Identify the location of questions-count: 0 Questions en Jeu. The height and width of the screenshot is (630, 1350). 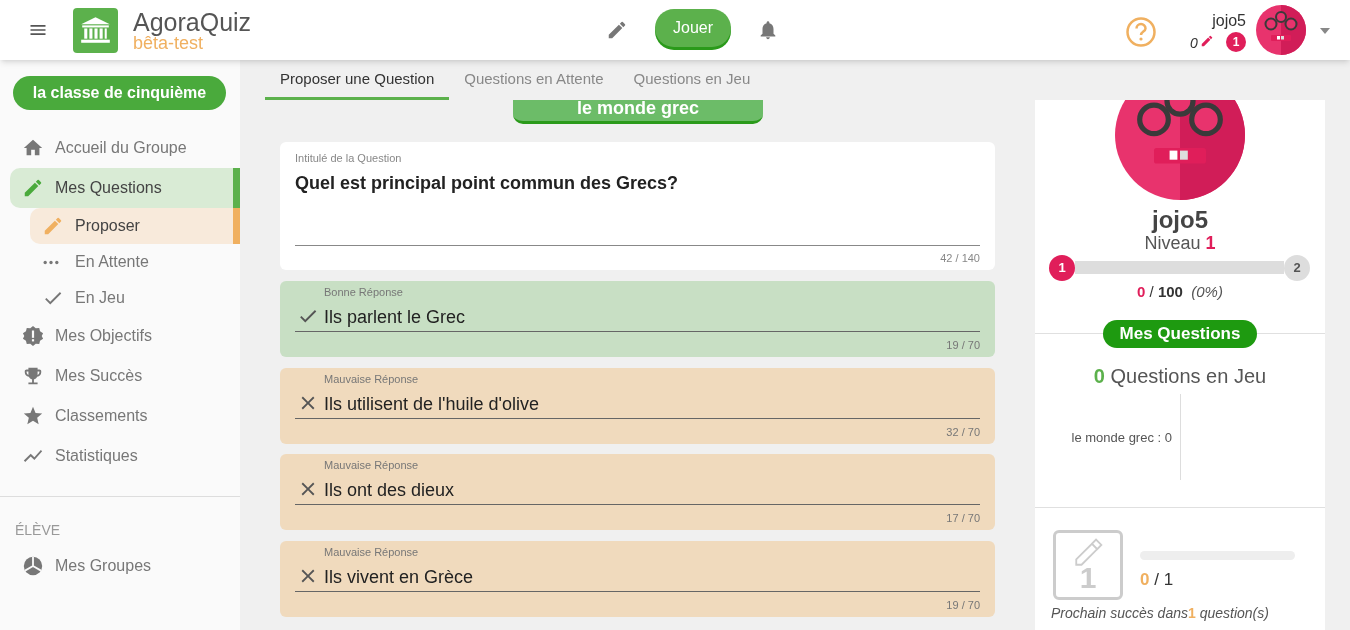
(1180, 376).